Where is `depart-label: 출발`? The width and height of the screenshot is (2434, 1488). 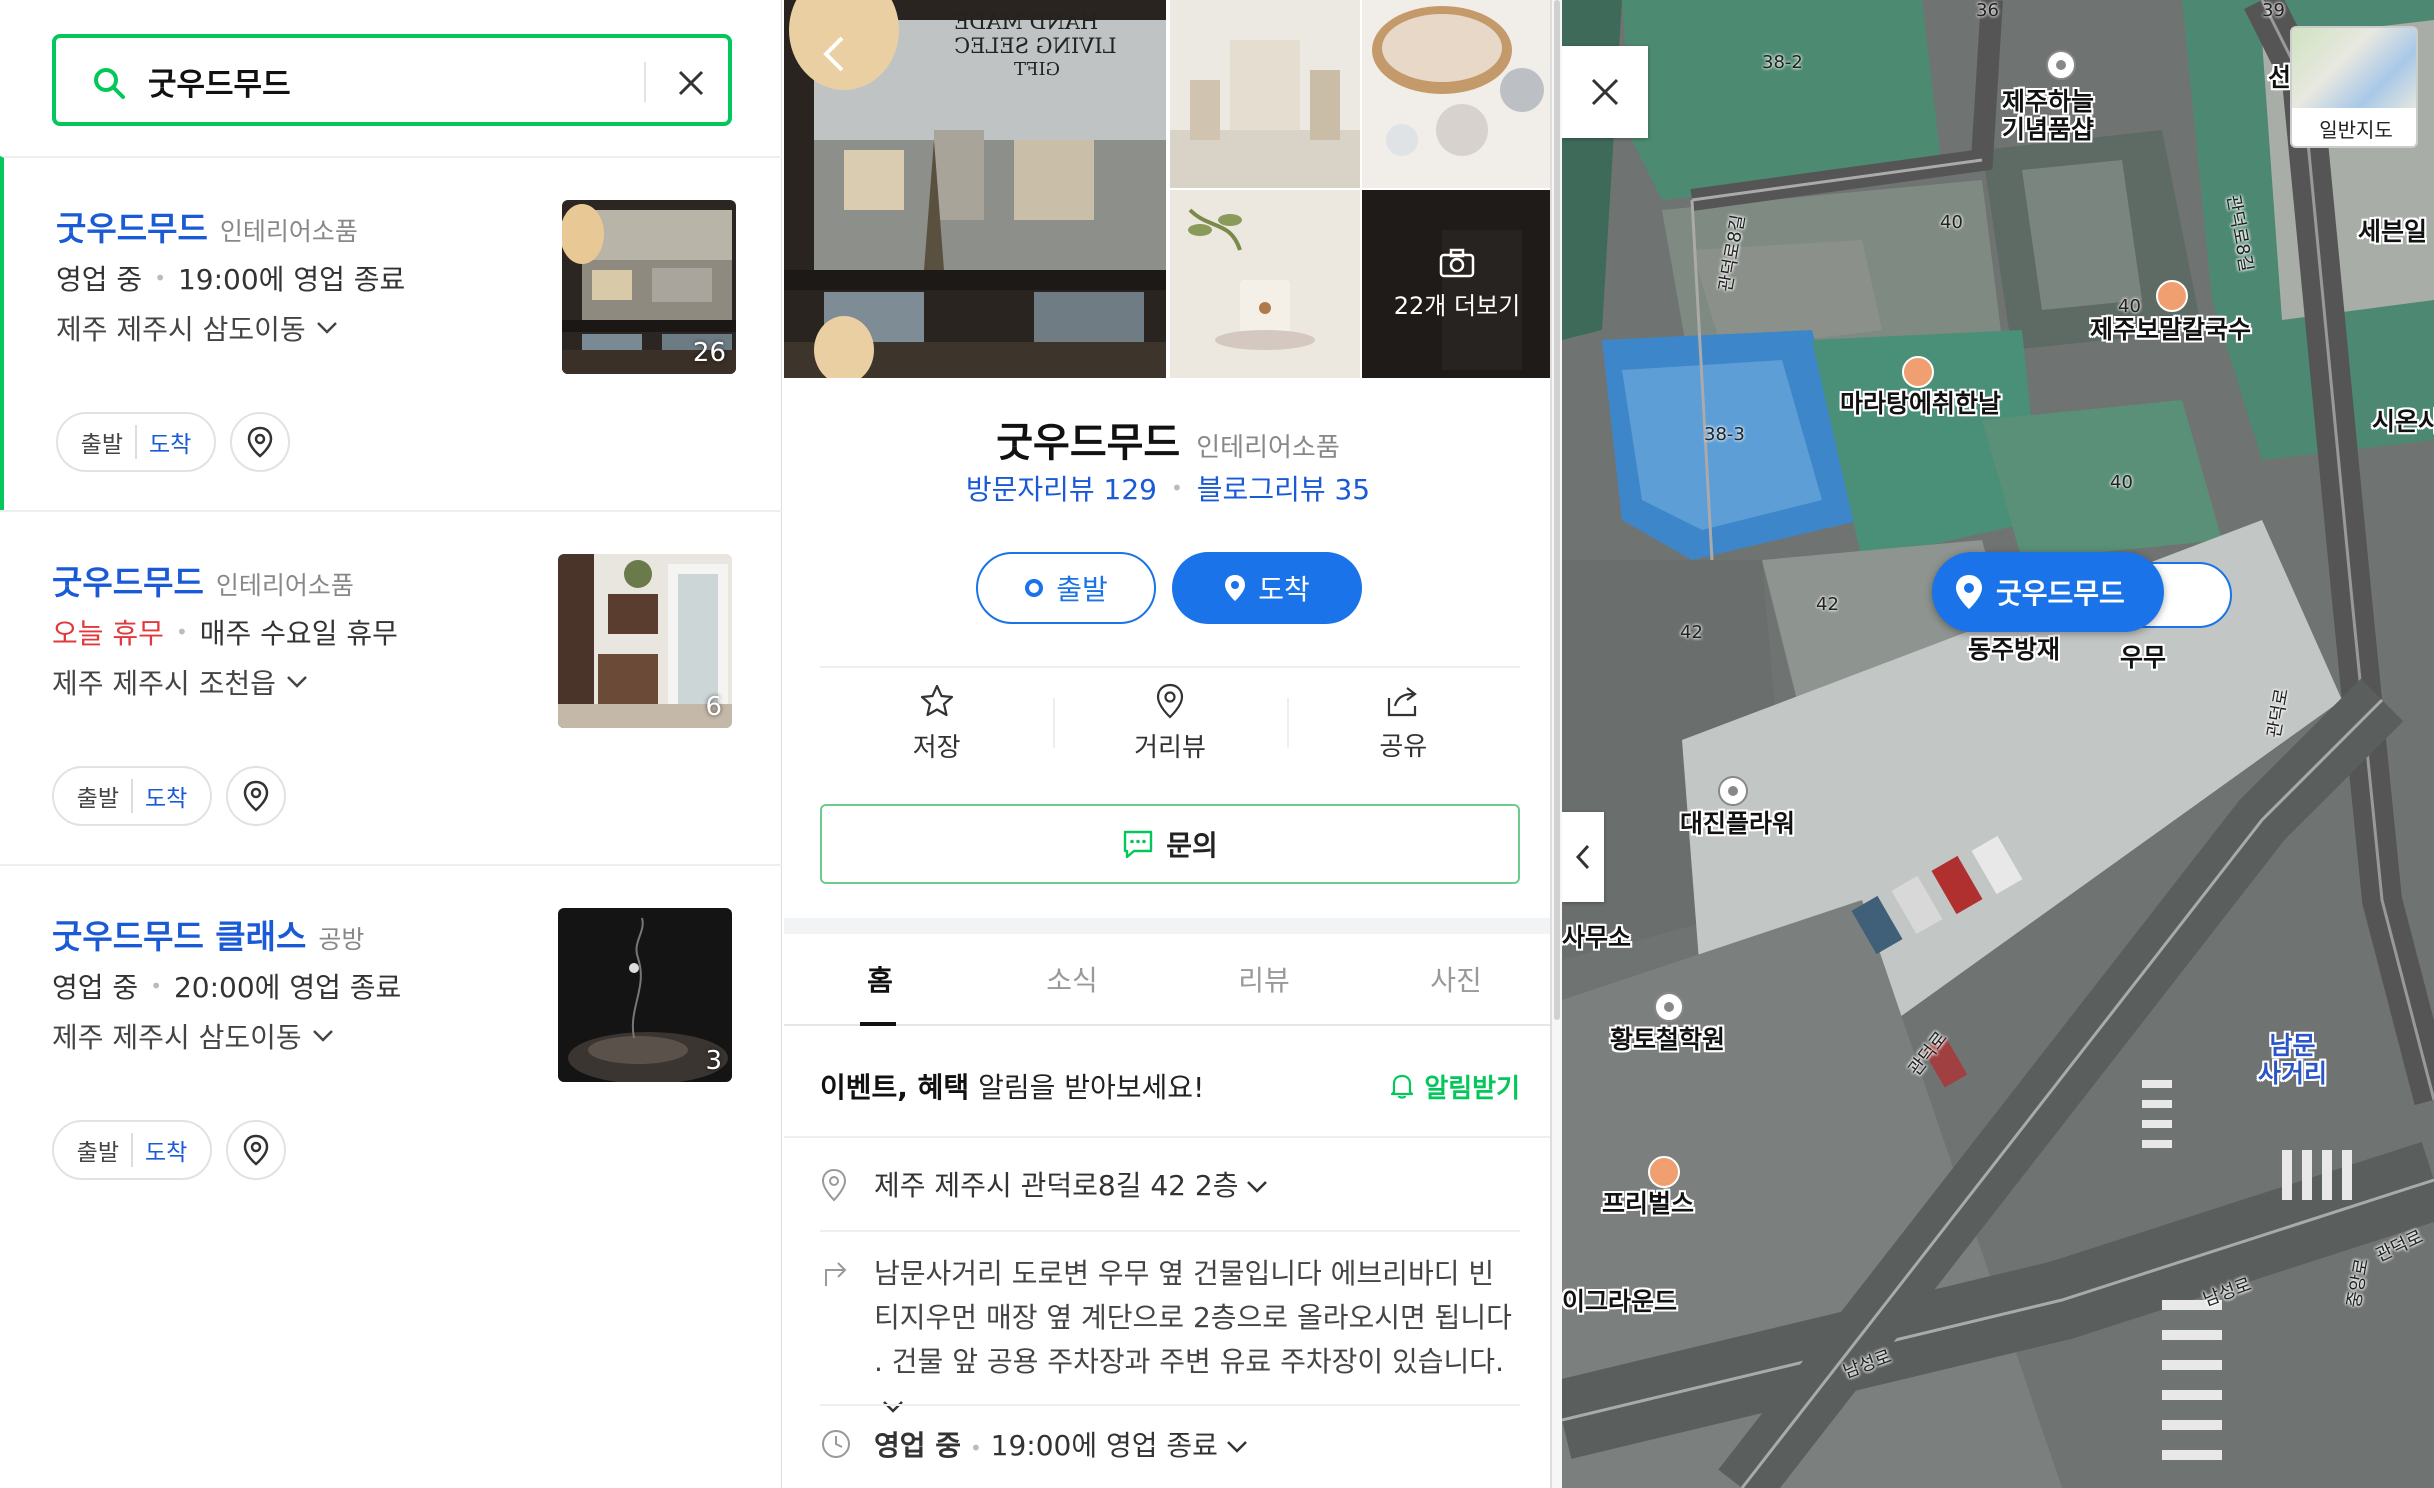 depart-label: 출발 is located at coordinates (1082, 589).